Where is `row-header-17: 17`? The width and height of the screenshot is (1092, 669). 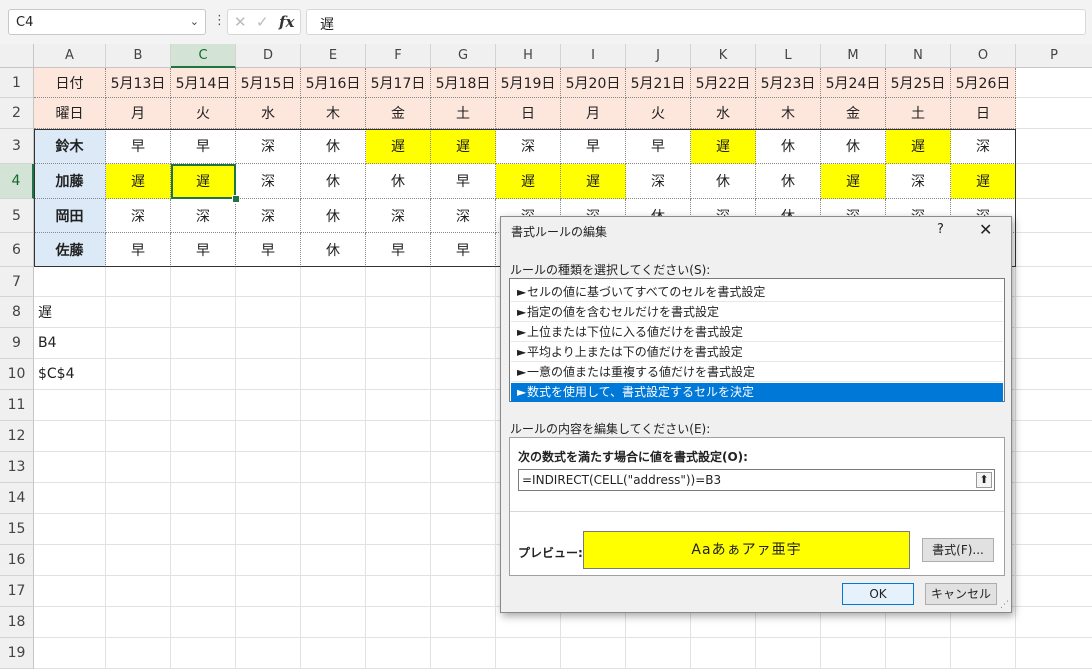 row-header-17: 17 is located at coordinates (17, 591).